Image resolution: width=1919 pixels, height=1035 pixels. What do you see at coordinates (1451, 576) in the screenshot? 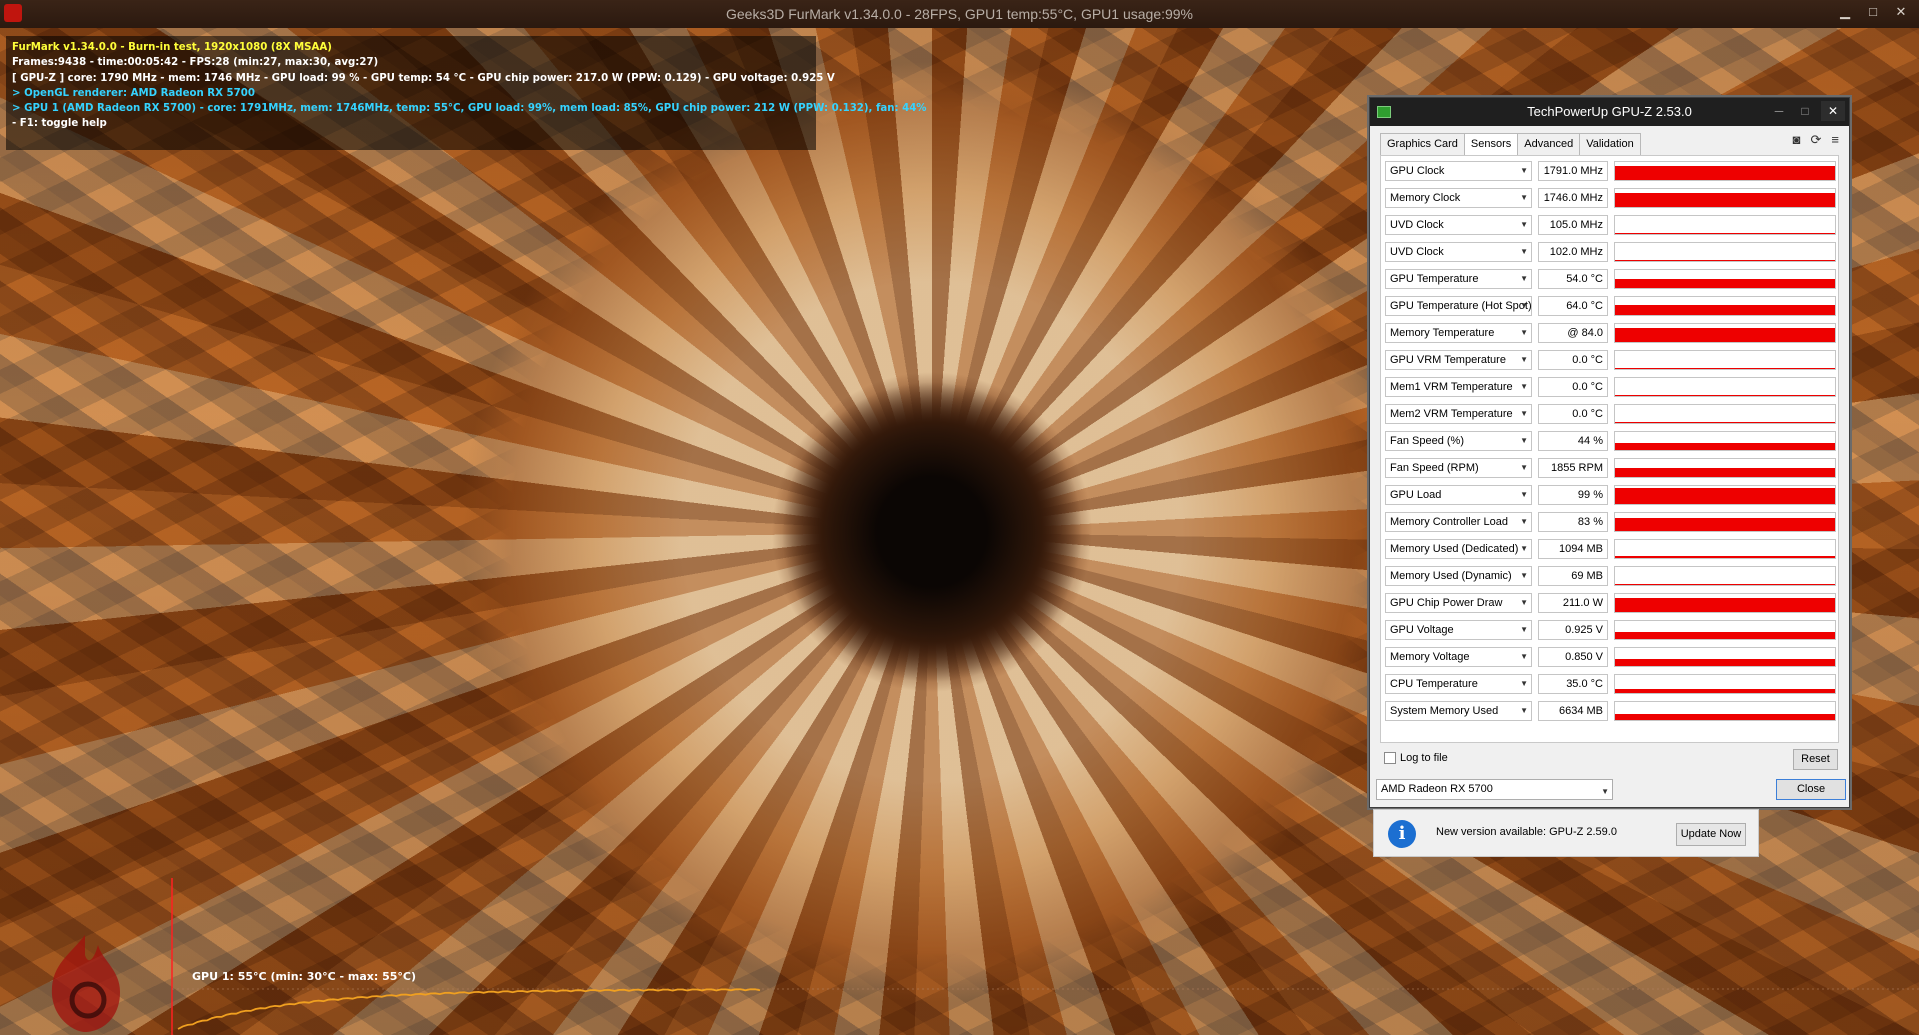
I see `sensor-name: Memory Used (Dynamic)` at bounding box center [1451, 576].